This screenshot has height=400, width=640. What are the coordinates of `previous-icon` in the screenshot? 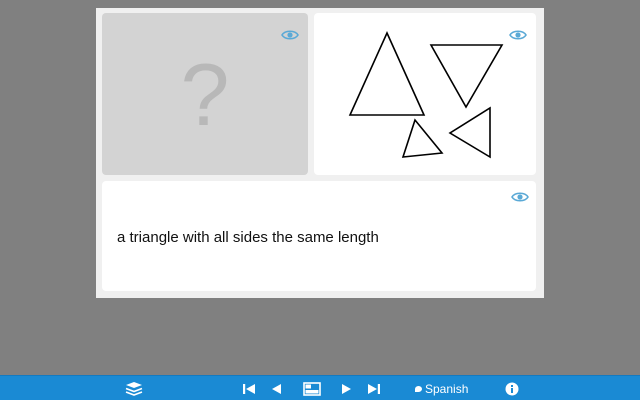 It's located at (276, 388).